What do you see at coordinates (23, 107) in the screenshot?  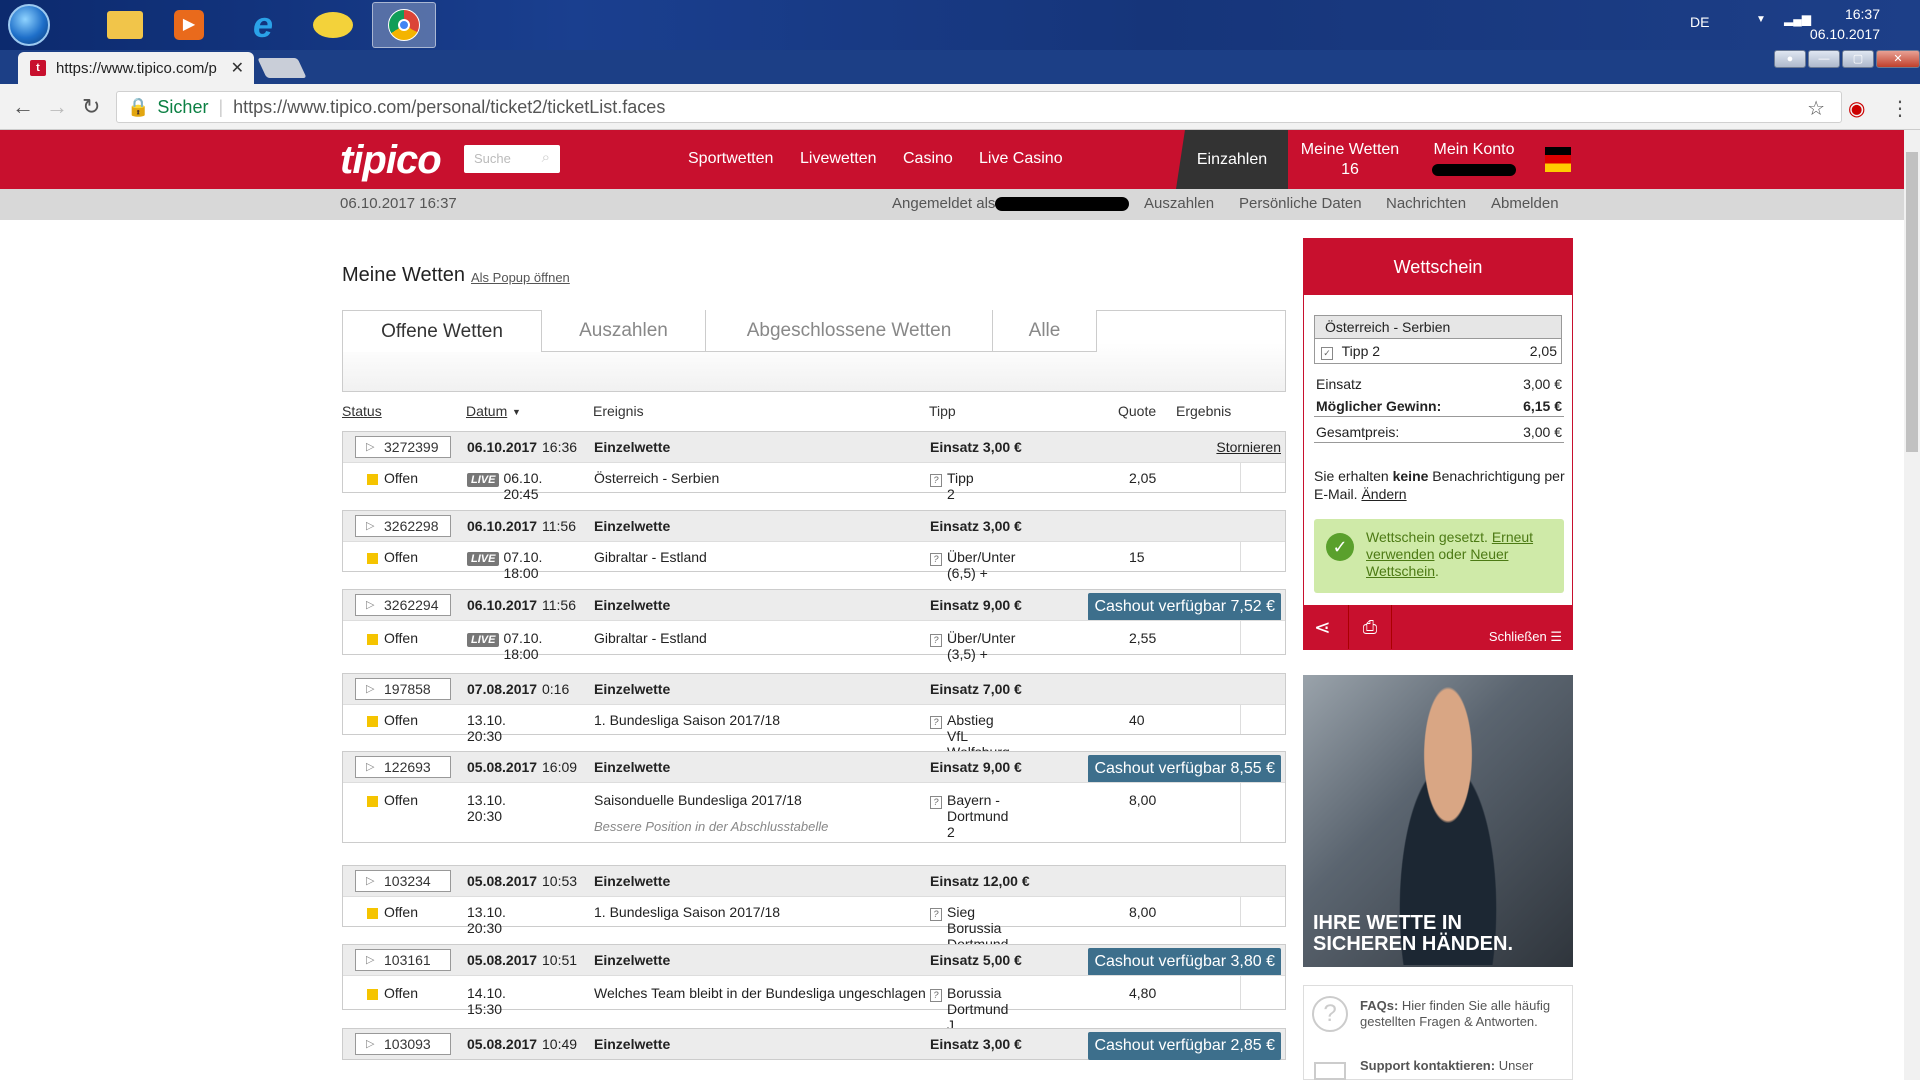 I see `back-icon: ←` at bounding box center [23, 107].